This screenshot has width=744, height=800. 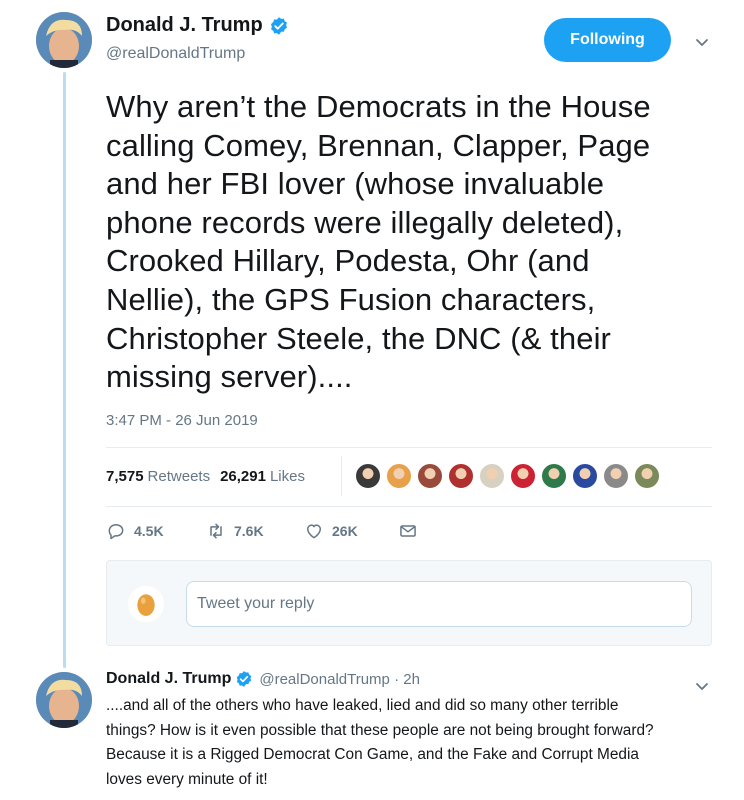 I want to click on like-action: 26K, so click(x=351, y=531).